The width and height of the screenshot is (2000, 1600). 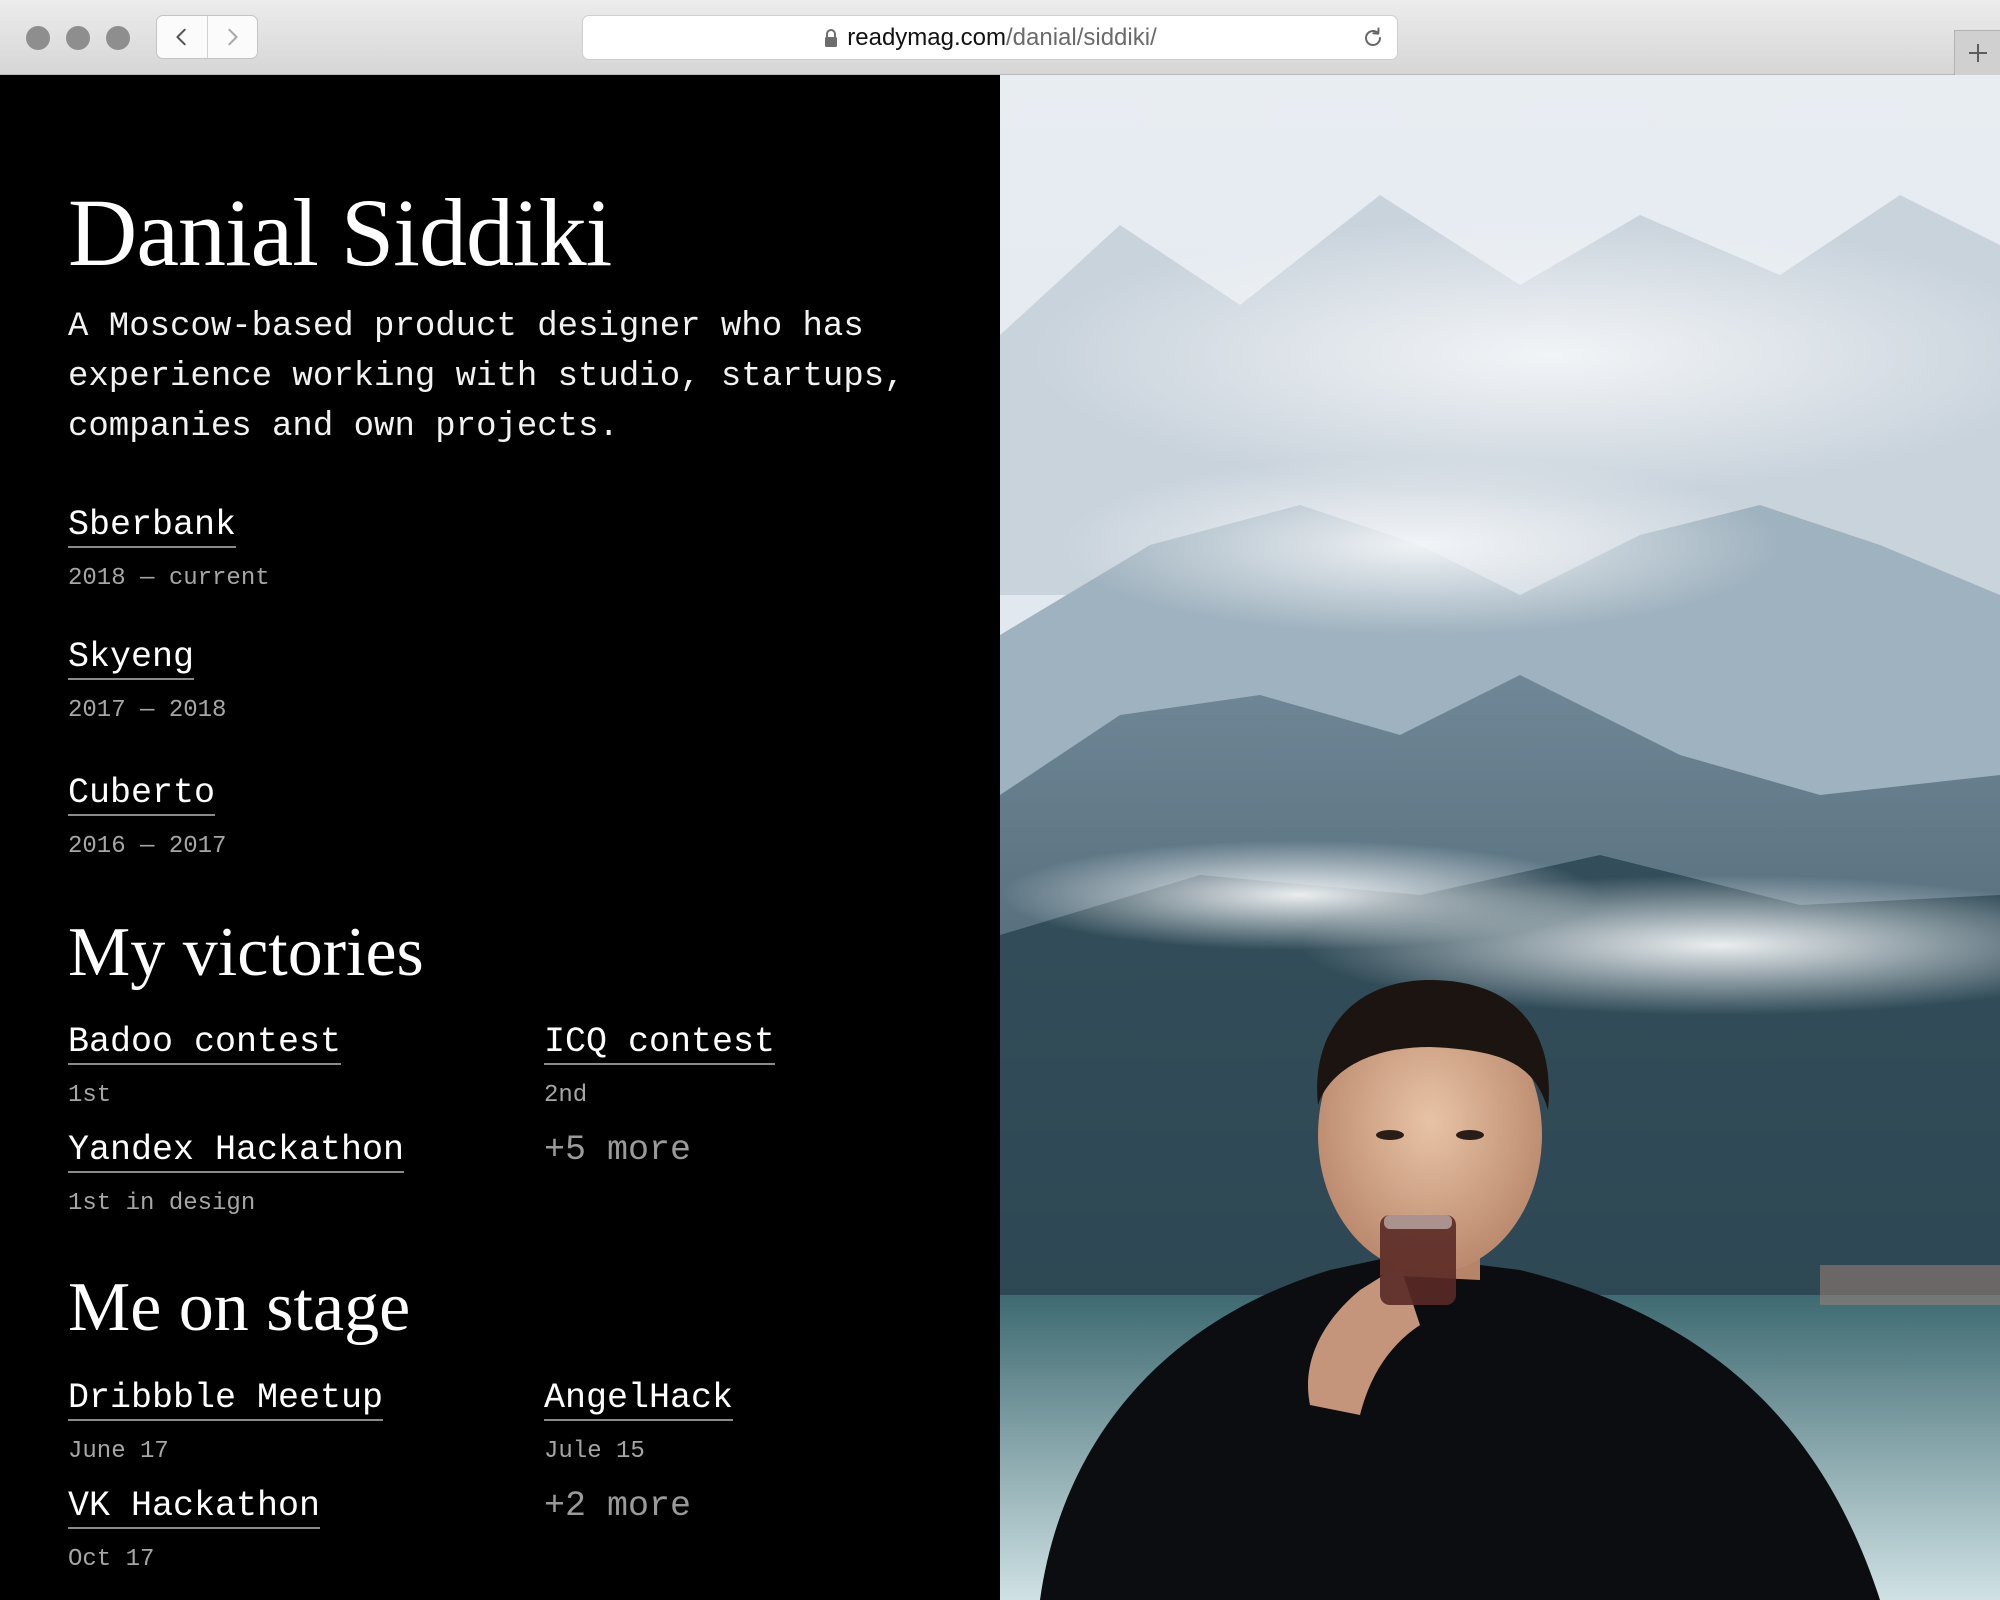 I want to click on experience-link-skyeng: Skyeng, so click(x=131, y=659).